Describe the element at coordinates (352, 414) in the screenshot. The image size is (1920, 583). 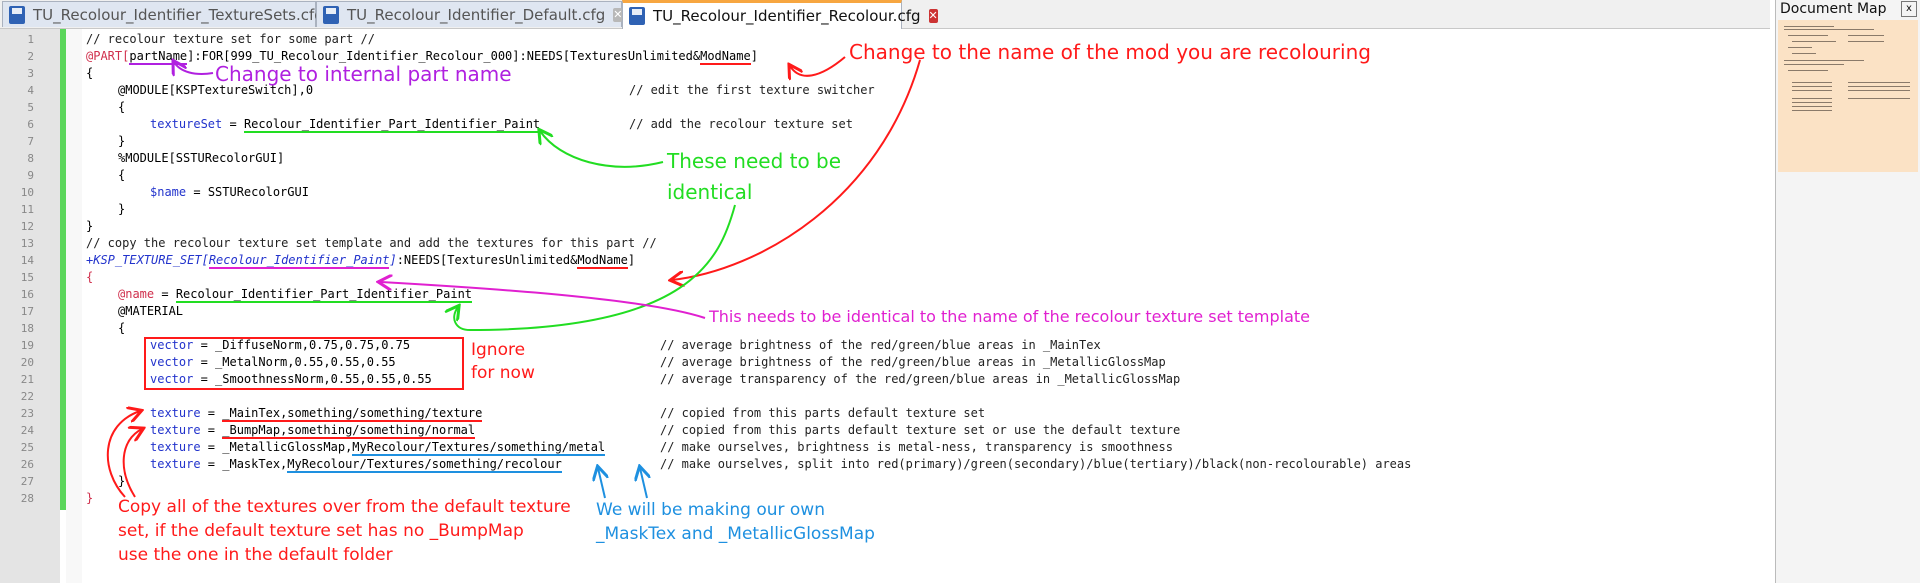
I see `code-token-maintex: _MainTex,something/something/texture` at that location.